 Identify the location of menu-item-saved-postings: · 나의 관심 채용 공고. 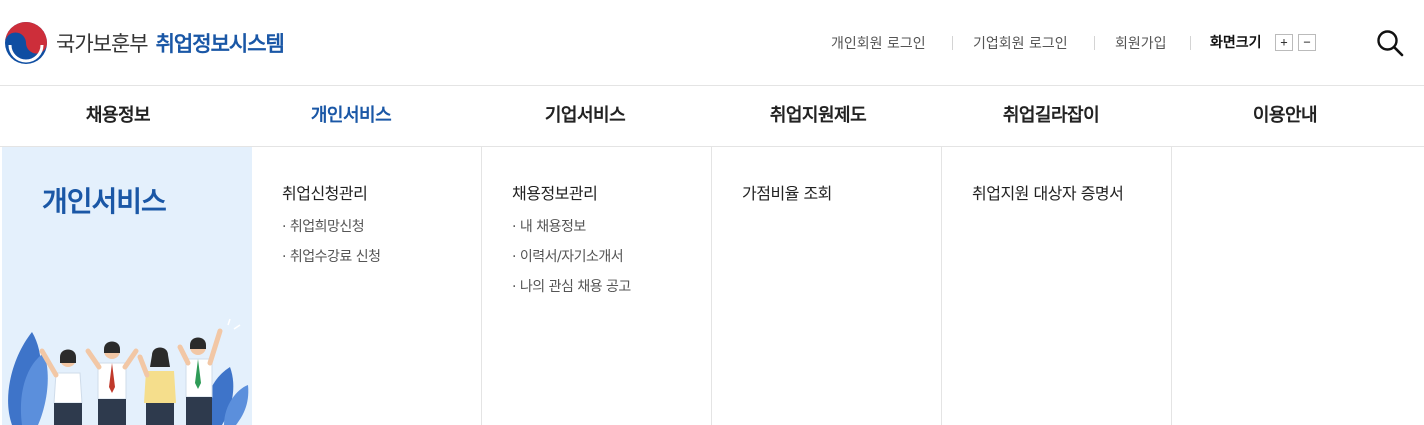
(571, 286).